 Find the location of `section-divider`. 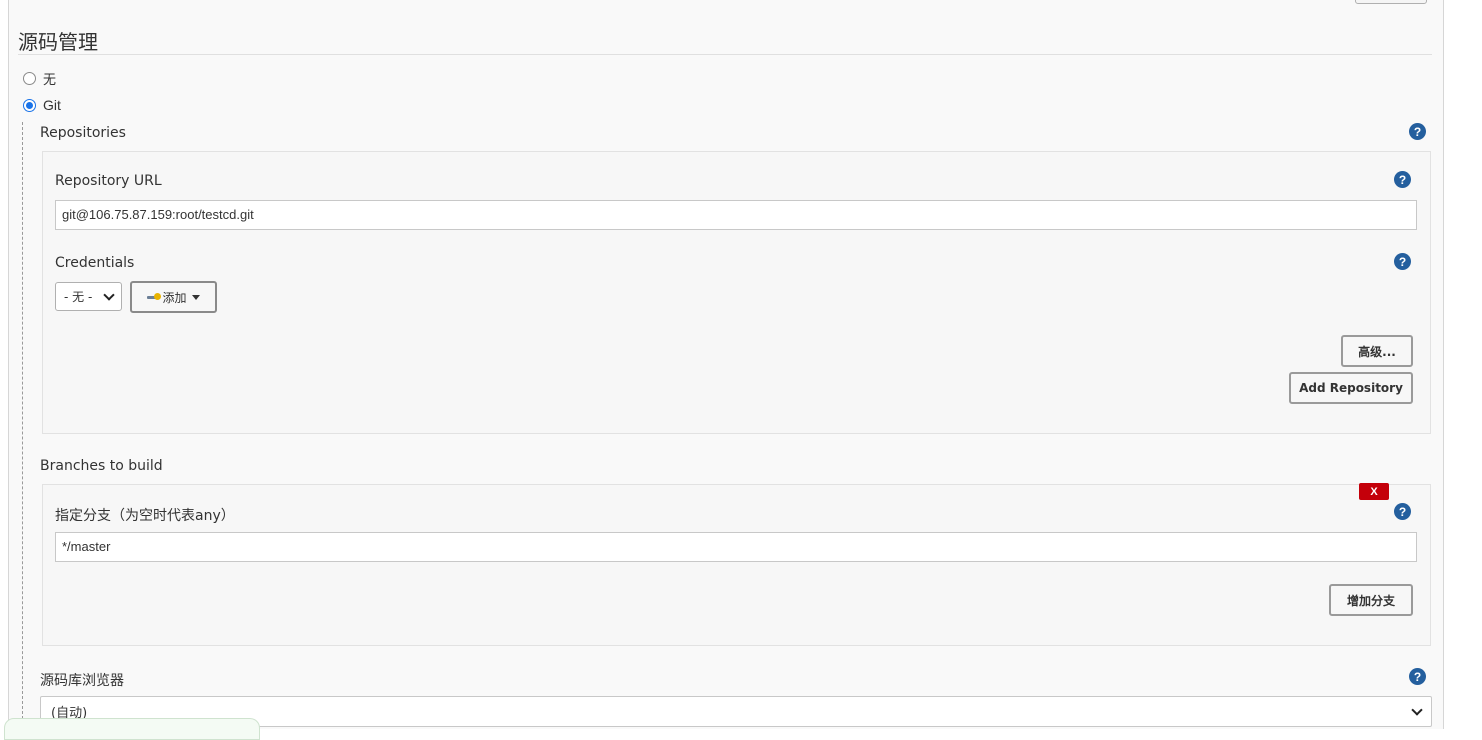

section-divider is located at coordinates (725, 54).